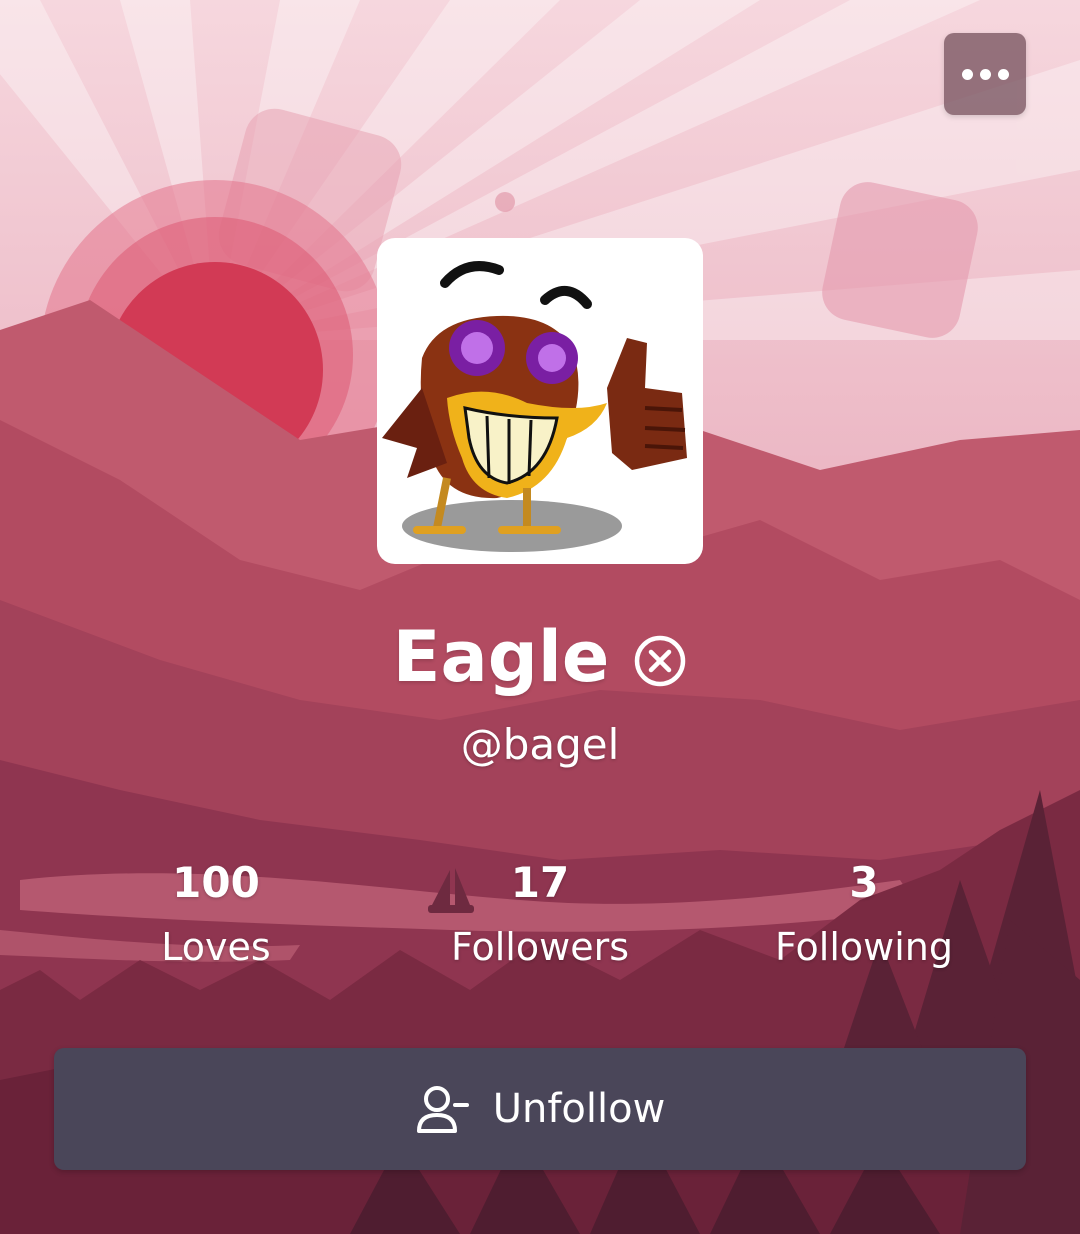  Describe the element at coordinates (540, 947) in the screenshot. I see `stat-label: Followers` at that location.